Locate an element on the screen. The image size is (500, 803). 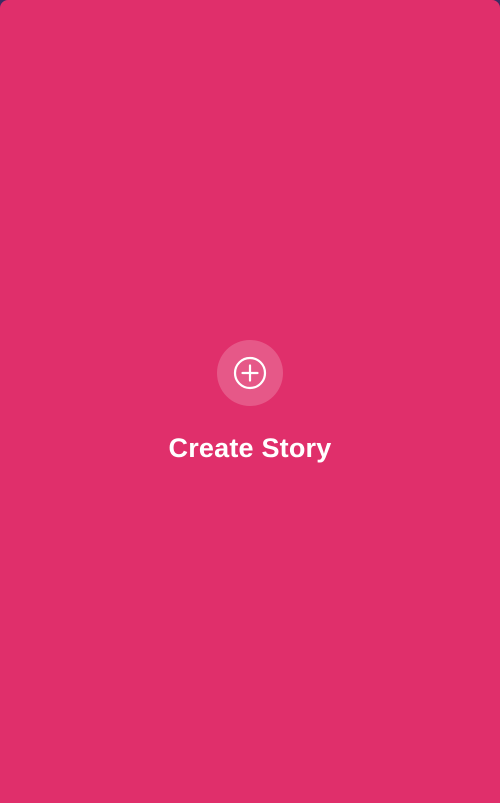
plus-circle-icon is located at coordinates (250, 373).